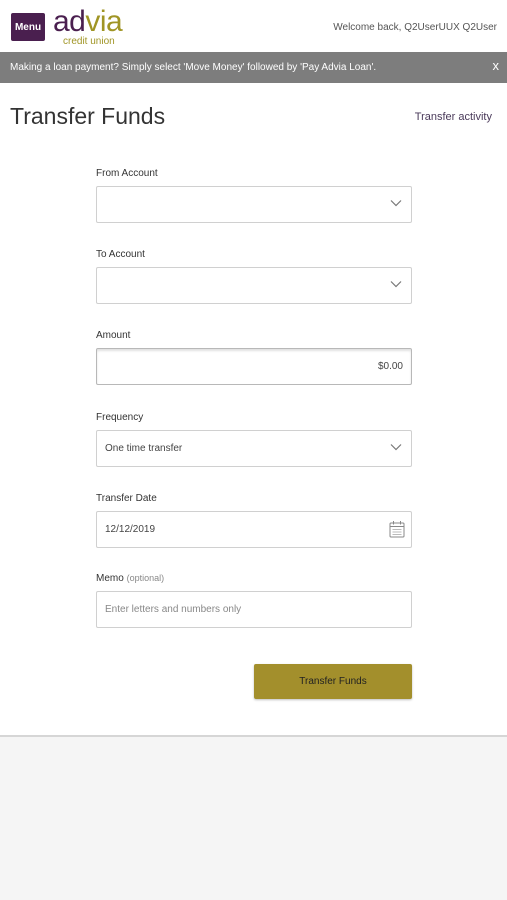 The width and height of the screenshot is (507, 900). I want to click on frequency-value: One time transfer, so click(144, 448).